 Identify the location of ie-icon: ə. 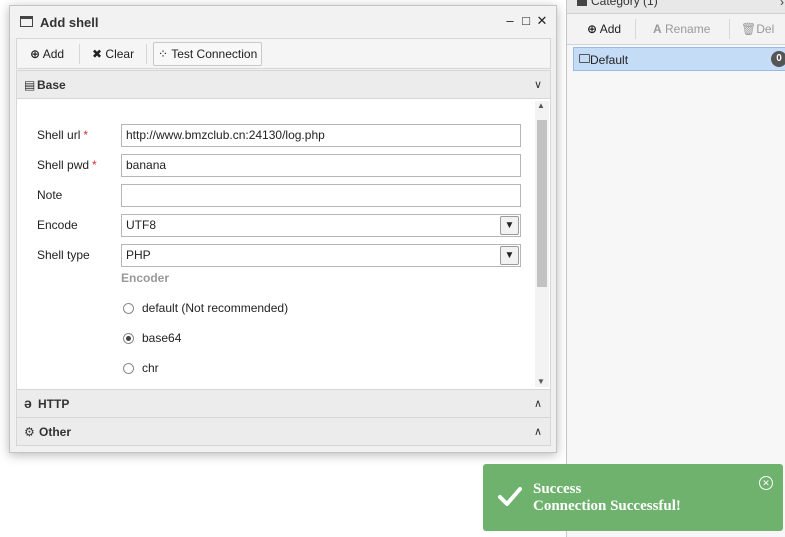
(28, 403).